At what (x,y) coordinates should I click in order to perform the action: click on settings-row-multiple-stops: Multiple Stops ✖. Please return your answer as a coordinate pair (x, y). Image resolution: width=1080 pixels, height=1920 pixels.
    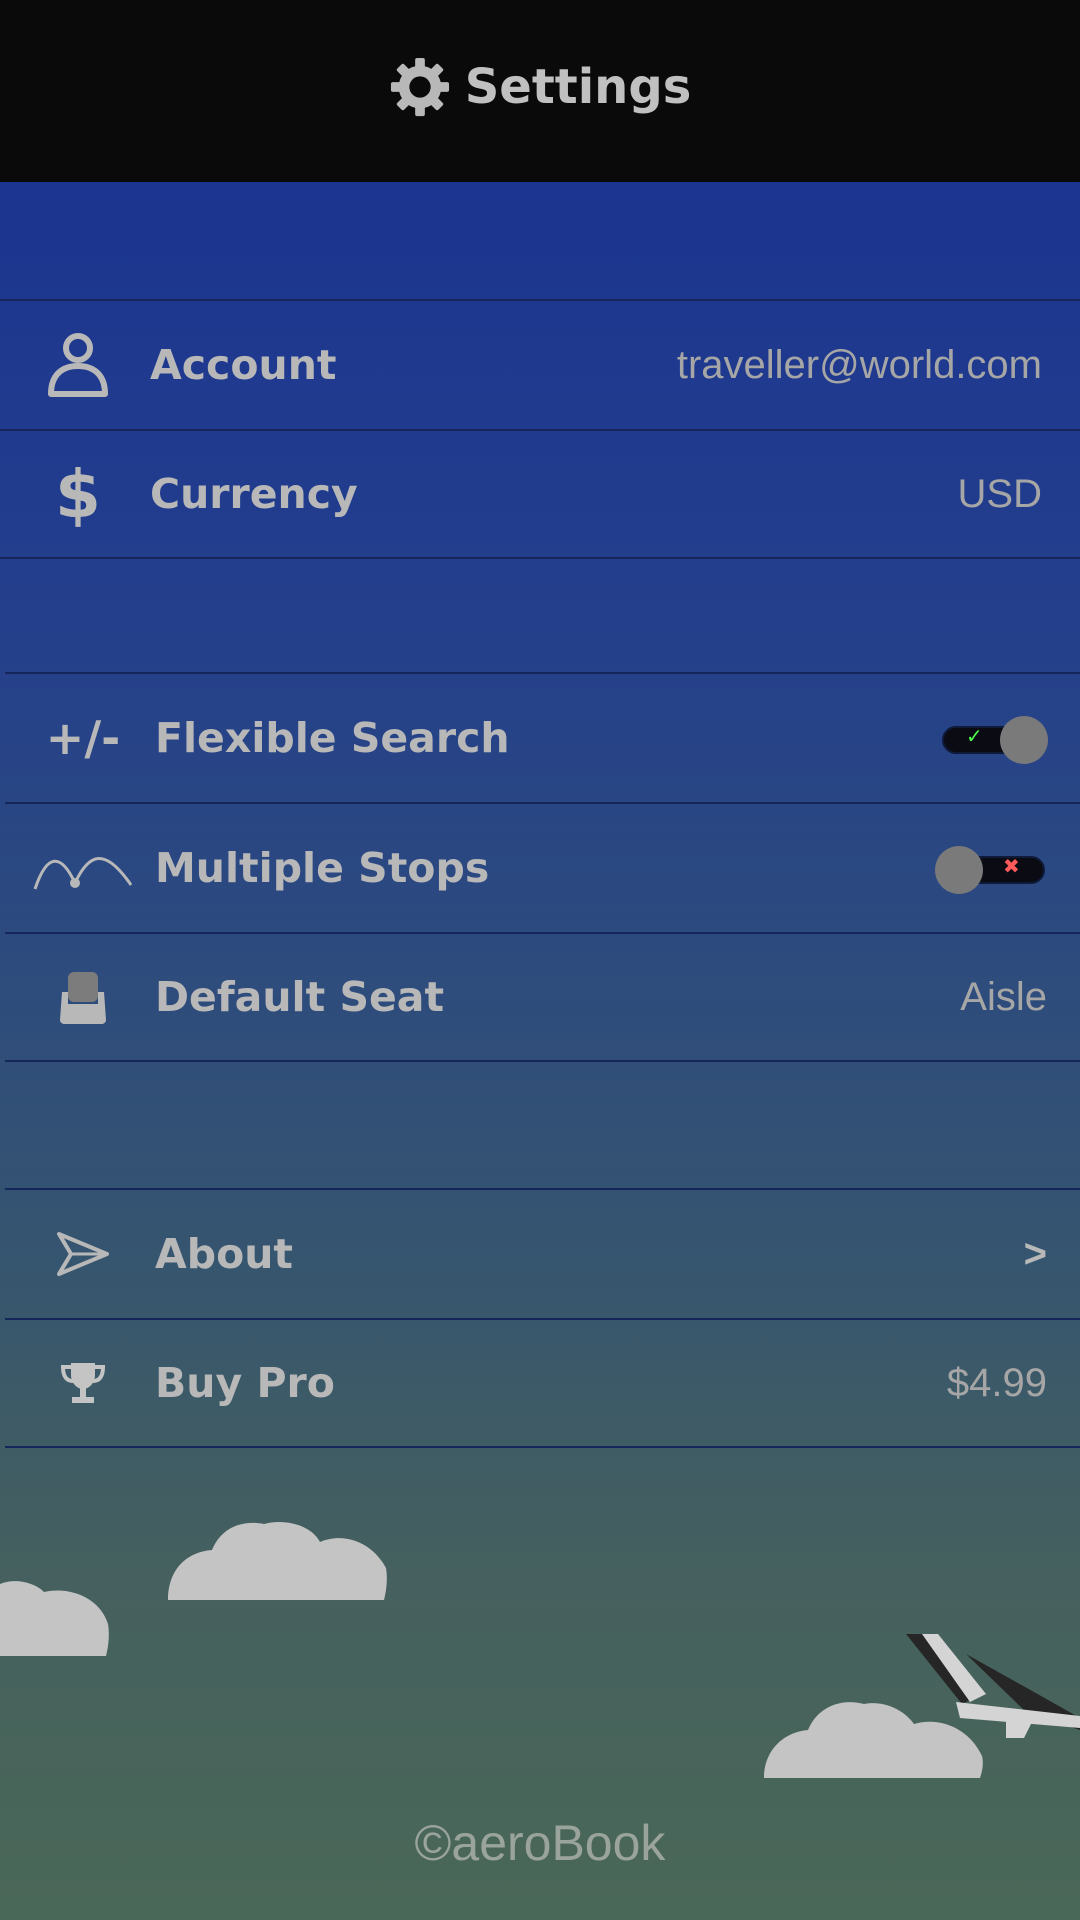
    Looking at the image, I should click on (542, 867).